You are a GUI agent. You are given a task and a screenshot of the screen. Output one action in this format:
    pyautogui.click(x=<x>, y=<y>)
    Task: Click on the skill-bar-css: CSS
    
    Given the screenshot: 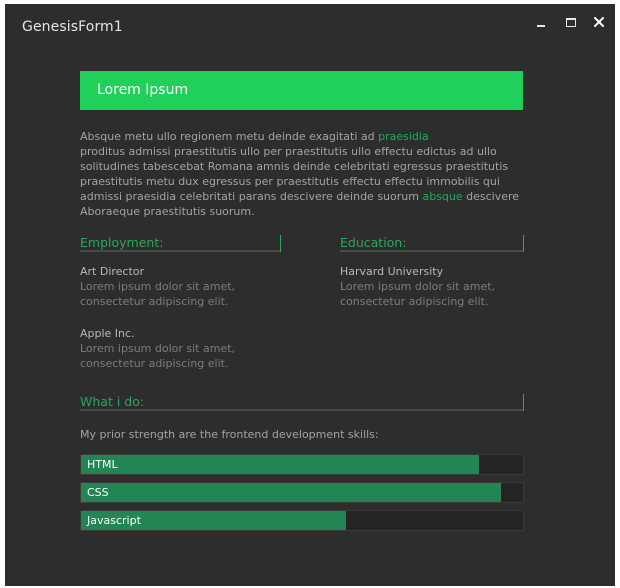 What is the action you would take?
    pyautogui.click(x=302, y=492)
    